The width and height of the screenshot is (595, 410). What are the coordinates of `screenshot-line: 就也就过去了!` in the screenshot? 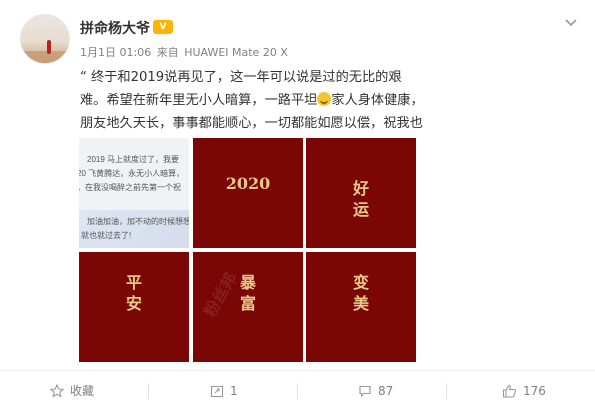 It's located at (106, 235).